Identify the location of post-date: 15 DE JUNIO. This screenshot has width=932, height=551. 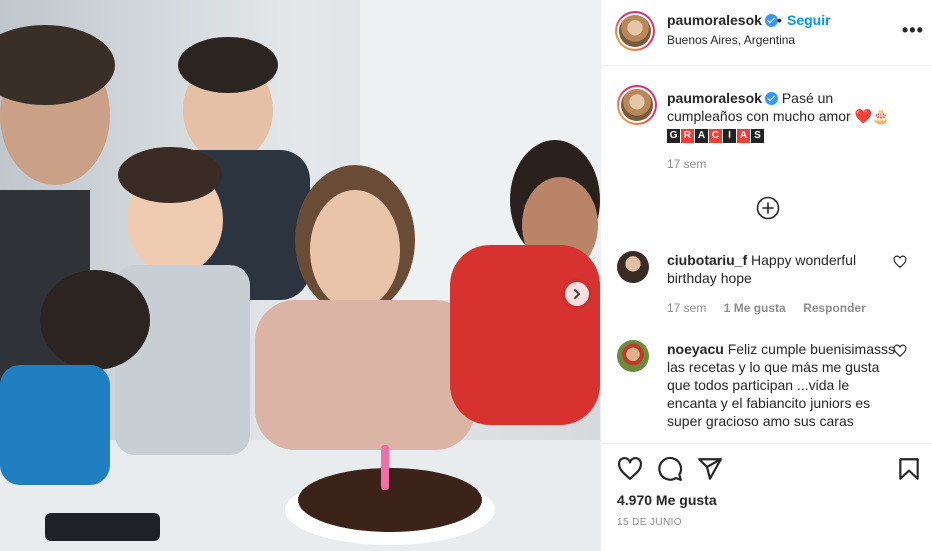
(649, 522).